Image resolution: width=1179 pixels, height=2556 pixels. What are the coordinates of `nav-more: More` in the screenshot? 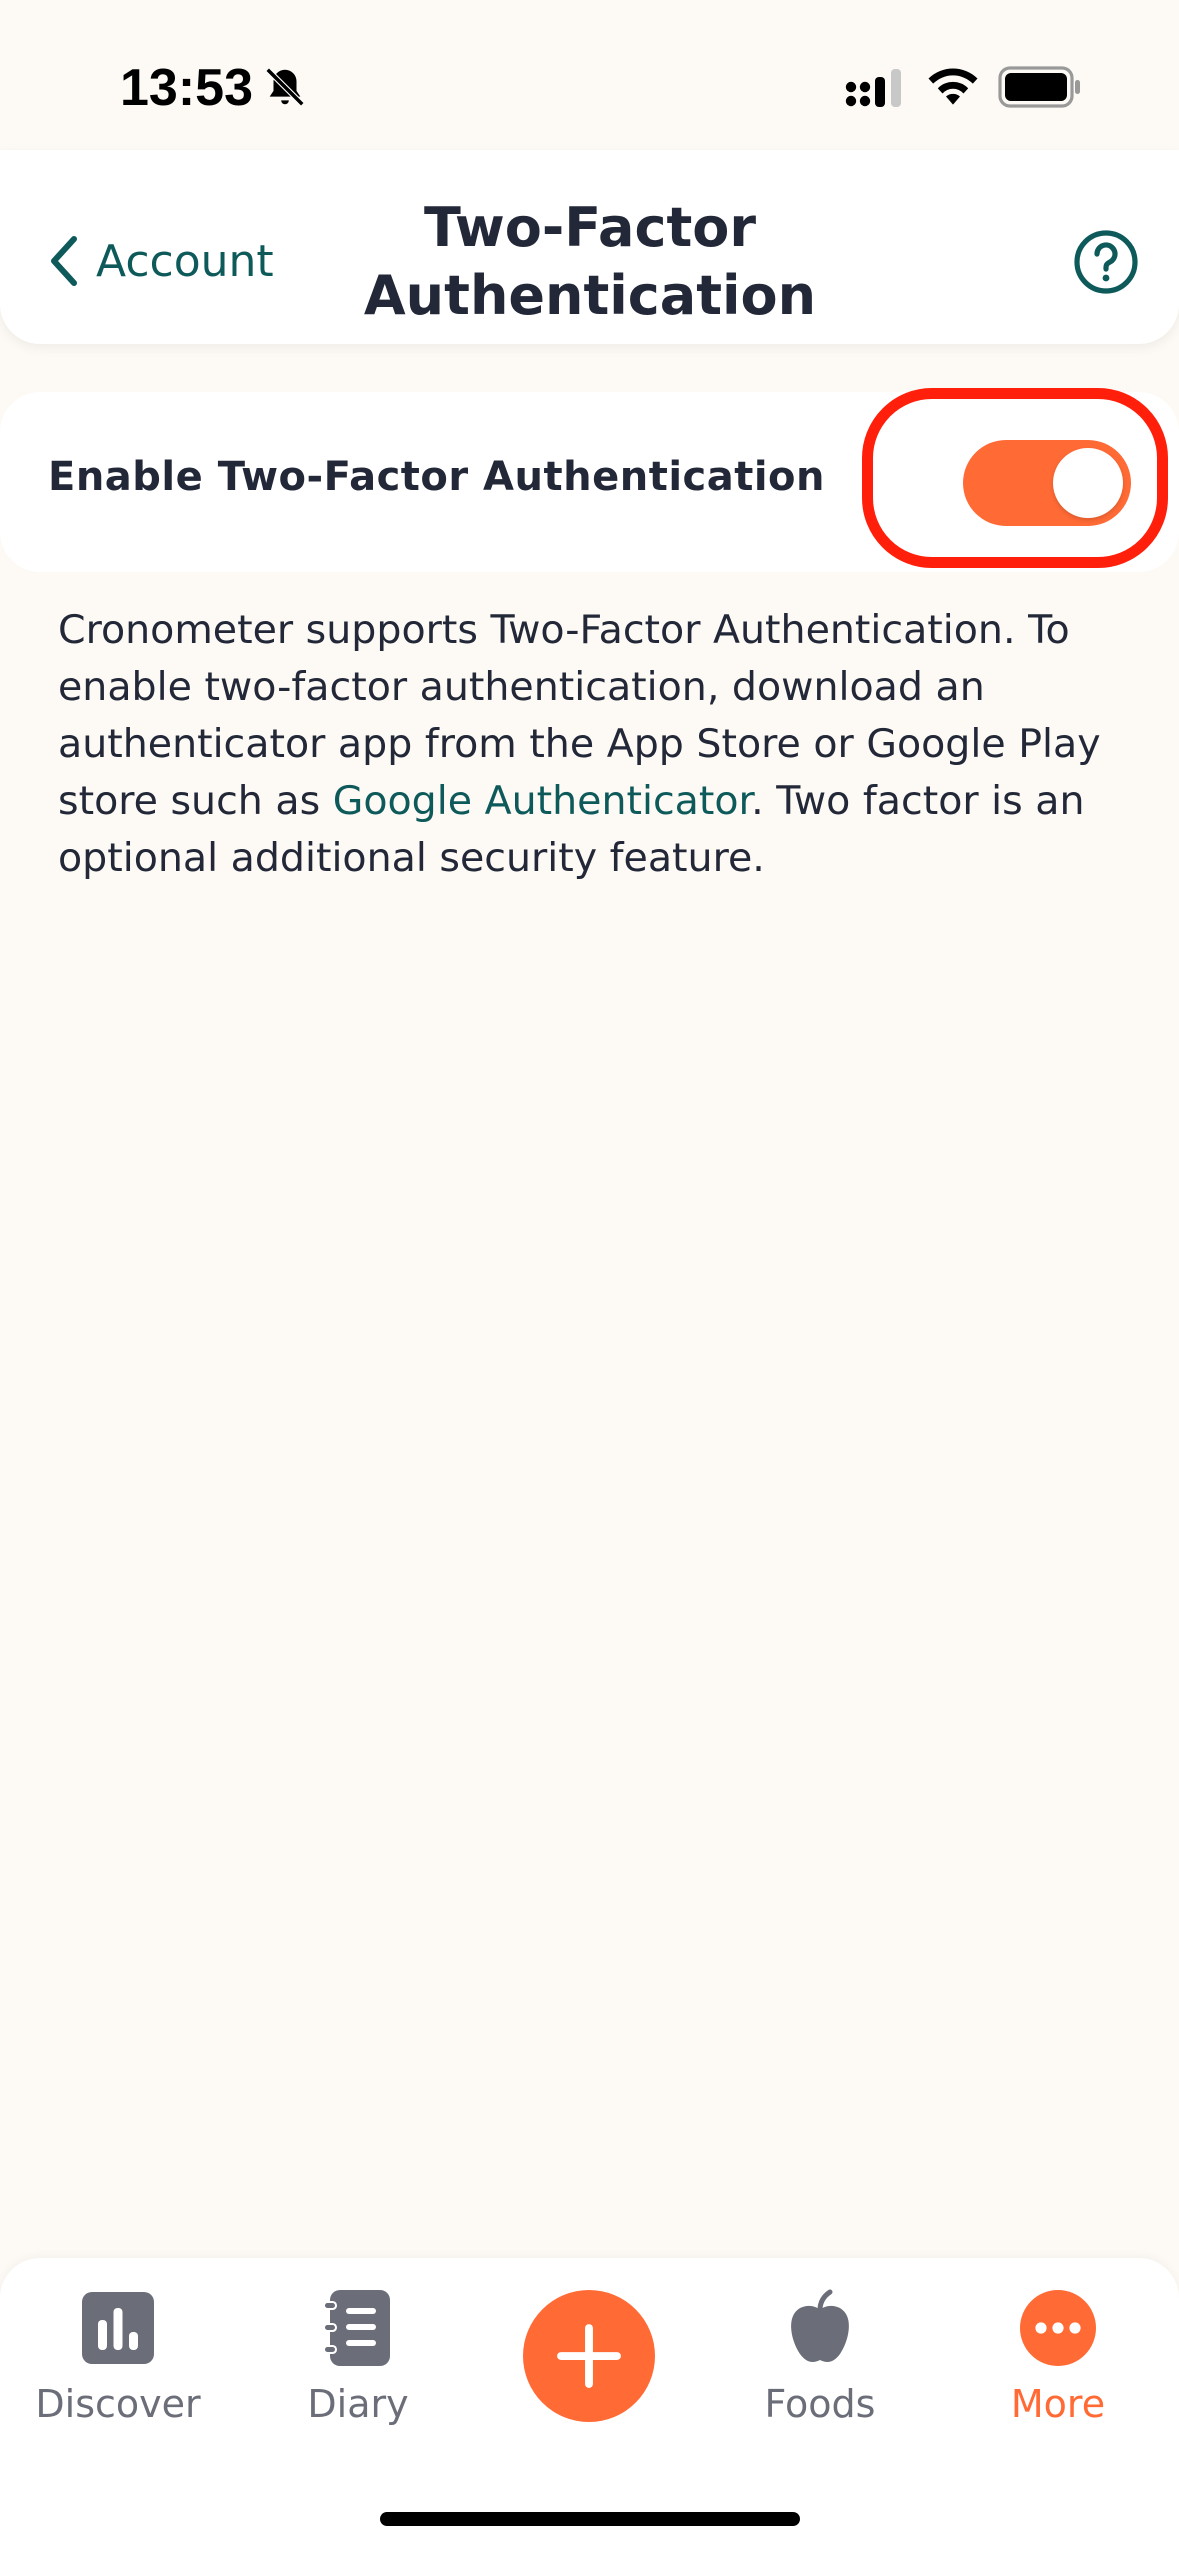 It's located at (1058, 2342).